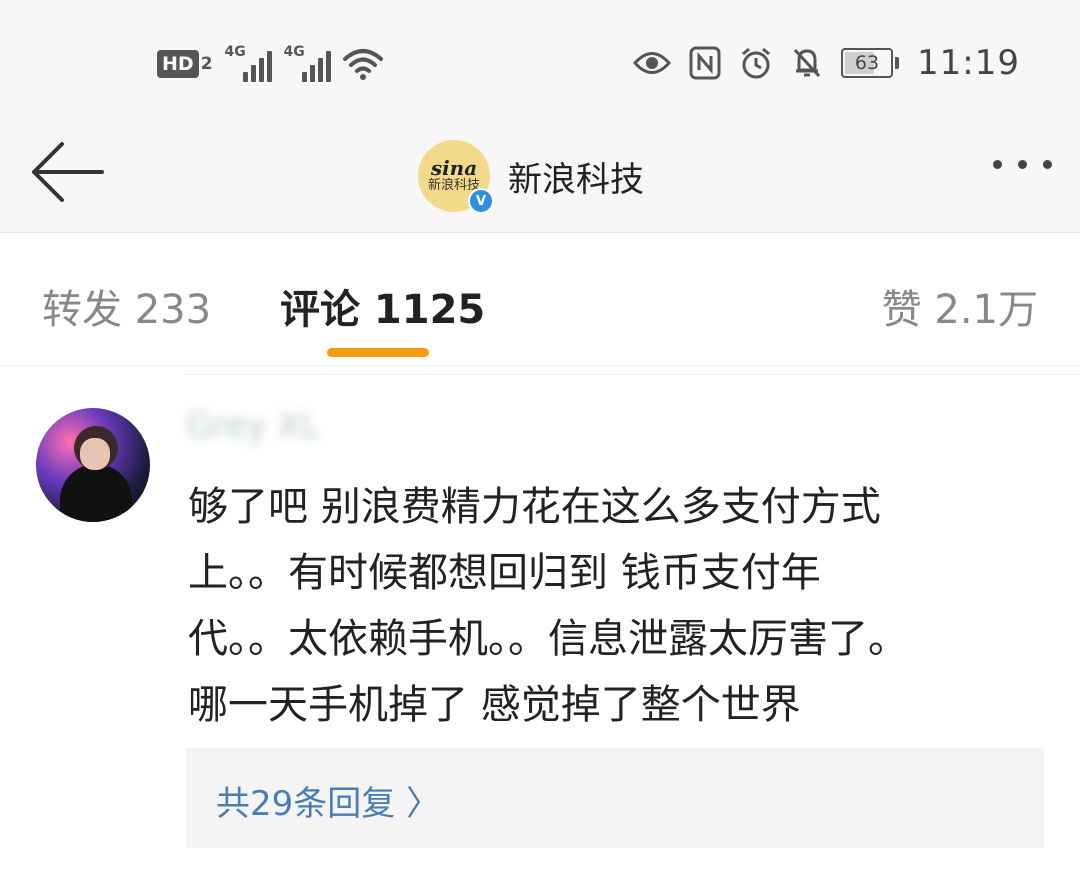  What do you see at coordinates (652, 63) in the screenshot?
I see `eye-icon` at bounding box center [652, 63].